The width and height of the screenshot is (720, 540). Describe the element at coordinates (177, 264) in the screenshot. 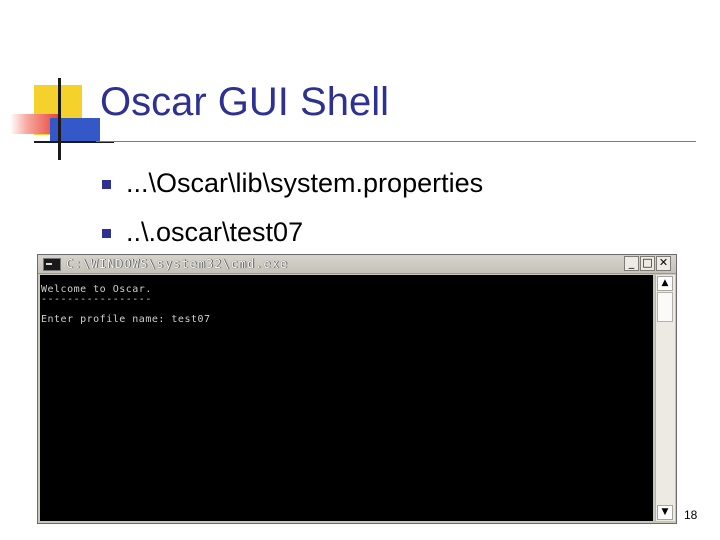

I see `console-title-text: C:\WINDOWS\system32\cmd.exe` at that location.